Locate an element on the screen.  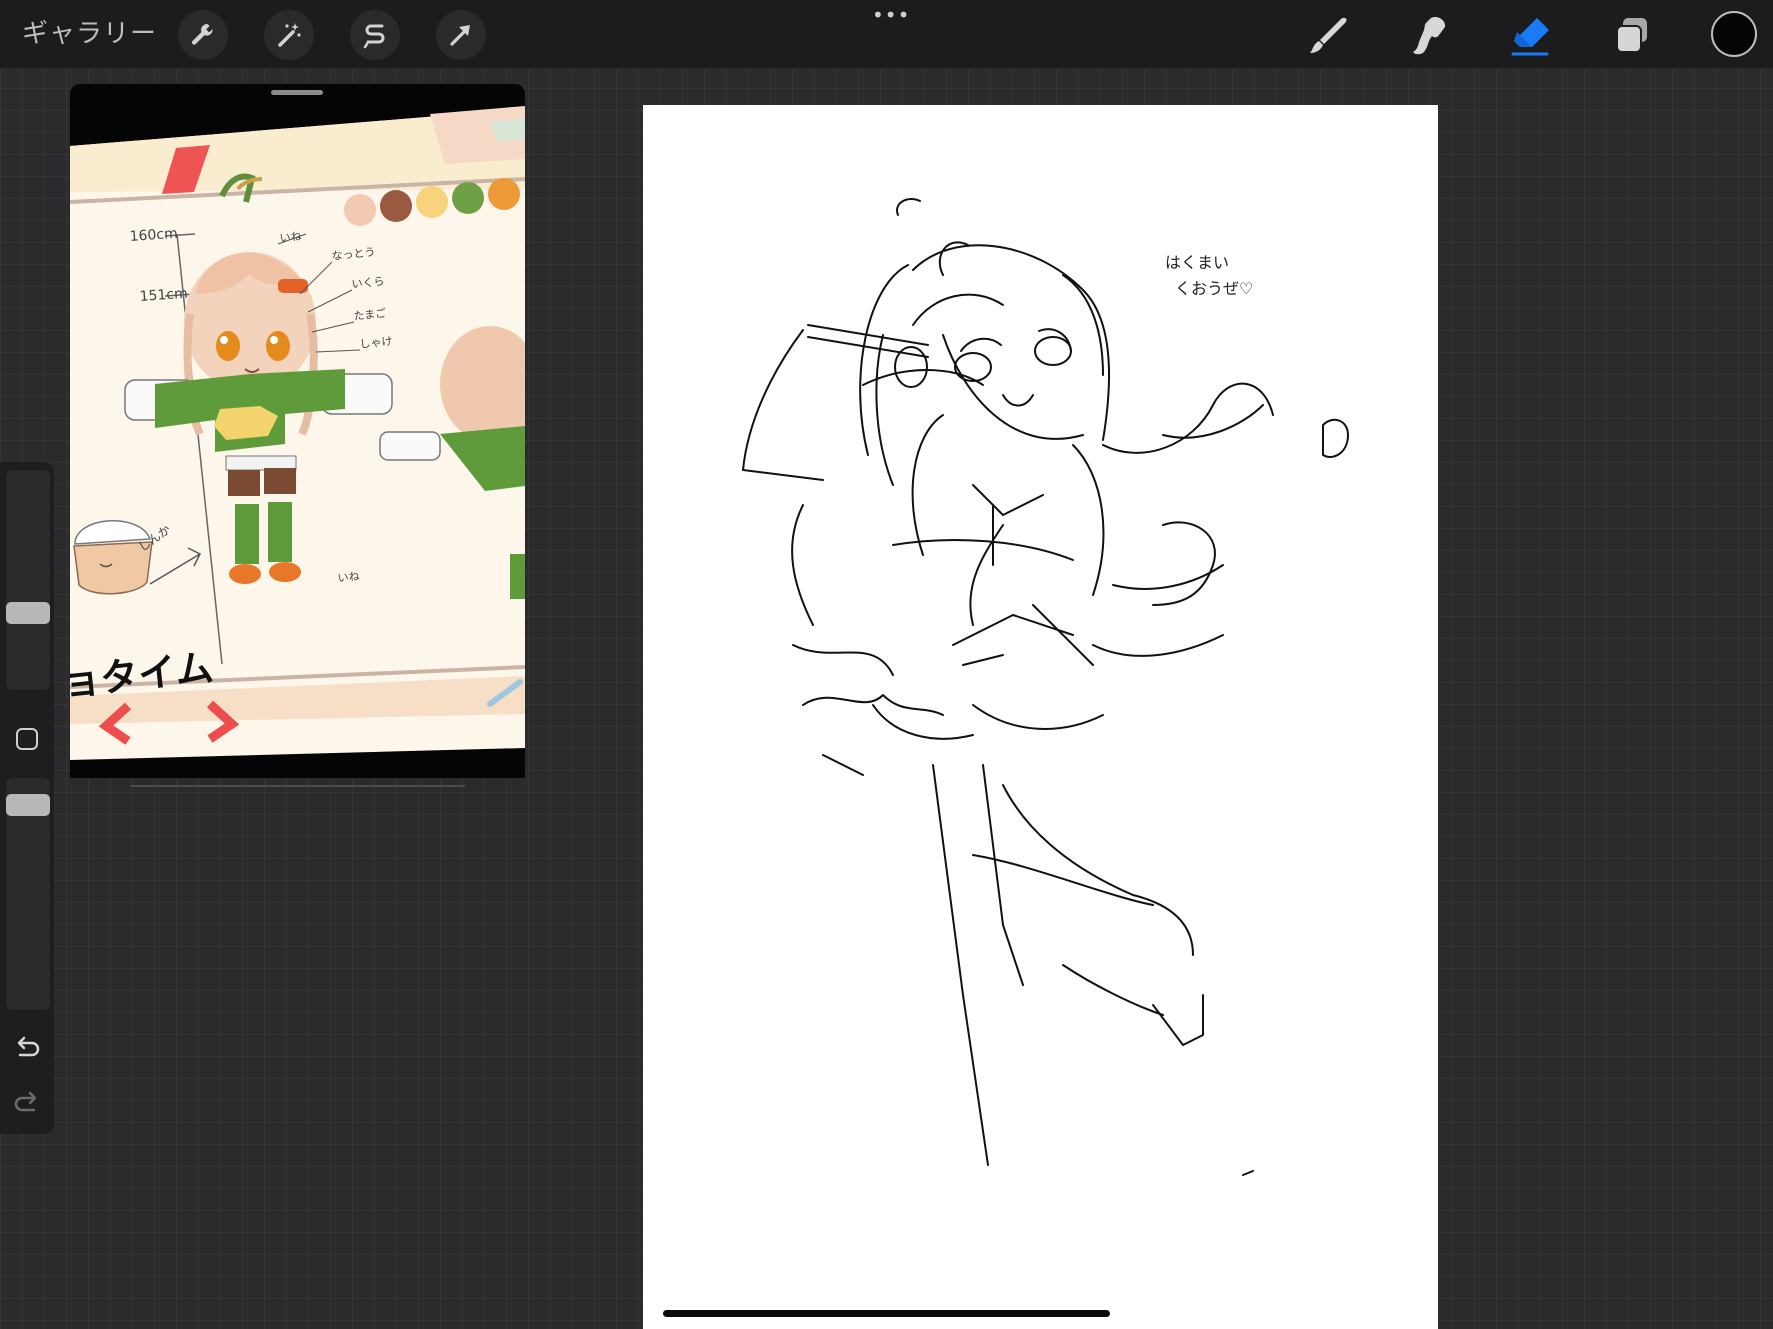
layers-icon is located at coordinates (1631, 35).